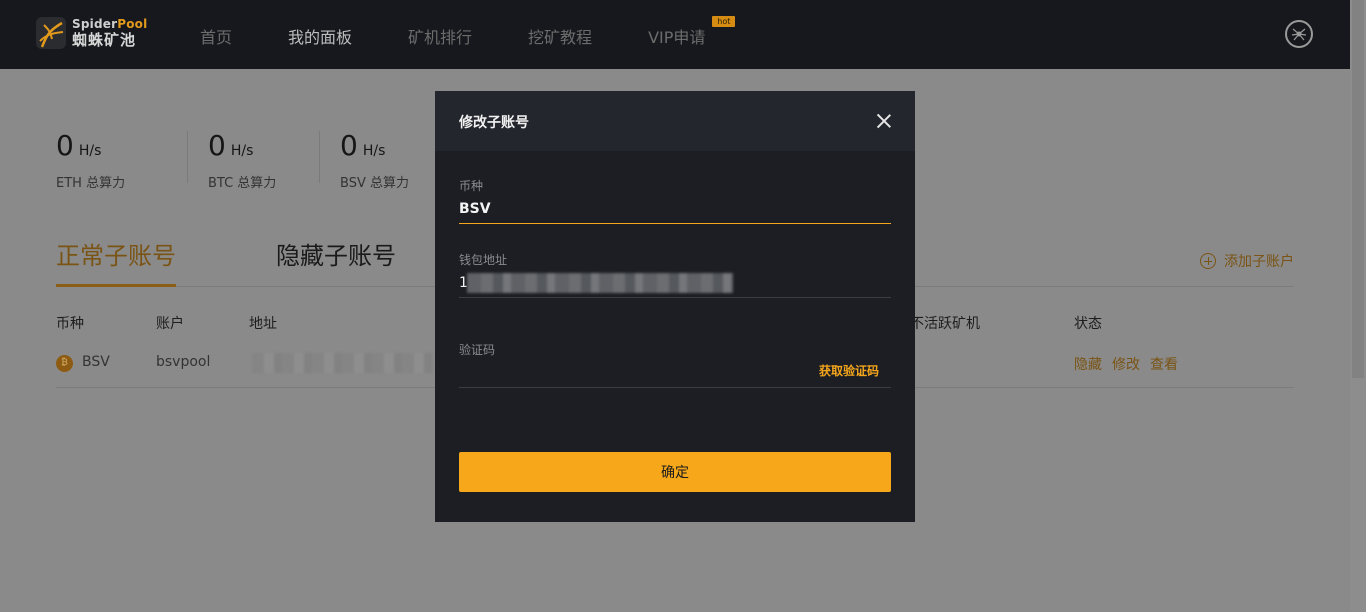 The width and height of the screenshot is (1366, 612). What do you see at coordinates (170, 324) in the screenshot?
I see `header-account: 账户` at bounding box center [170, 324].